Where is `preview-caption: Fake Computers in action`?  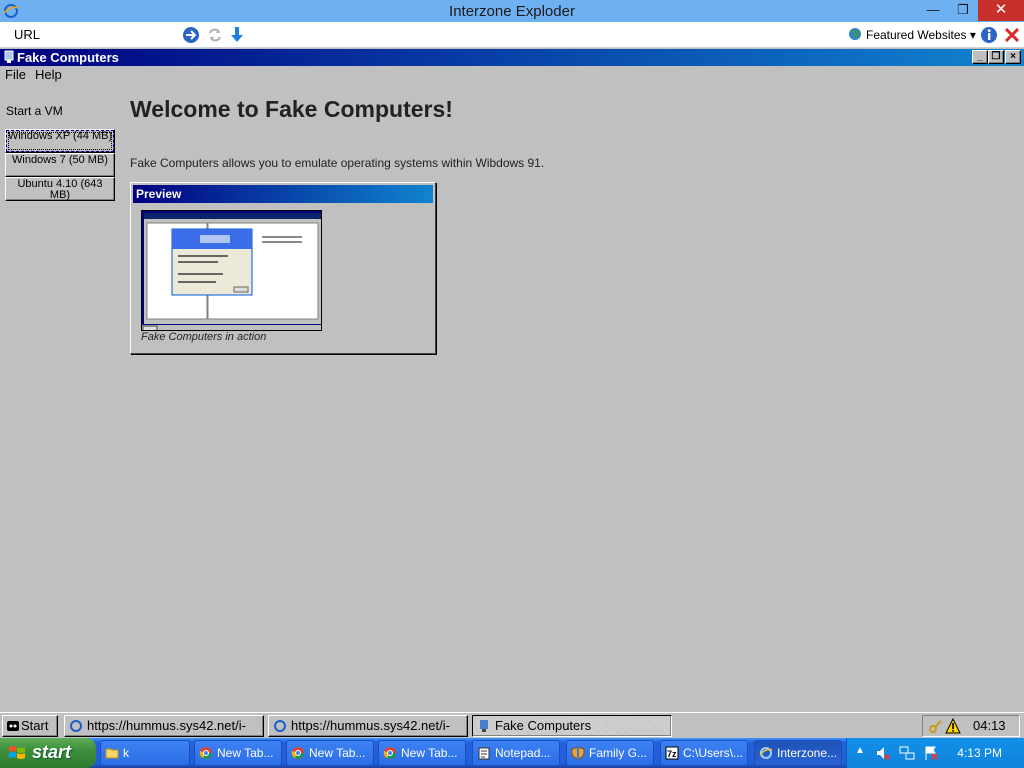
preview-caption: Fake Computers in action is located at coordinates (204, 337).